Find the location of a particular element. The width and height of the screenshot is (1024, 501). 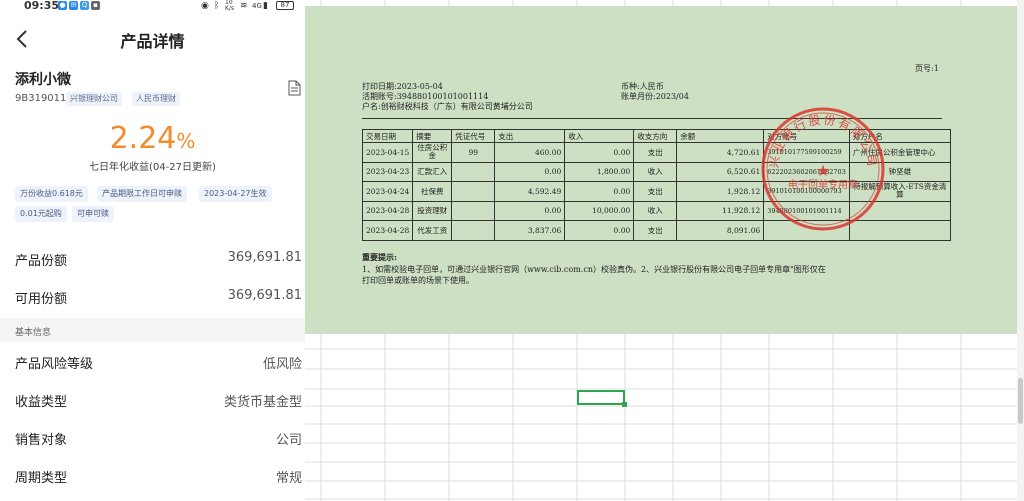

statement-account-name: 户名:创裕财税科技（广东）有限公司黄埔分公司 is located at coordinates (447, 106).